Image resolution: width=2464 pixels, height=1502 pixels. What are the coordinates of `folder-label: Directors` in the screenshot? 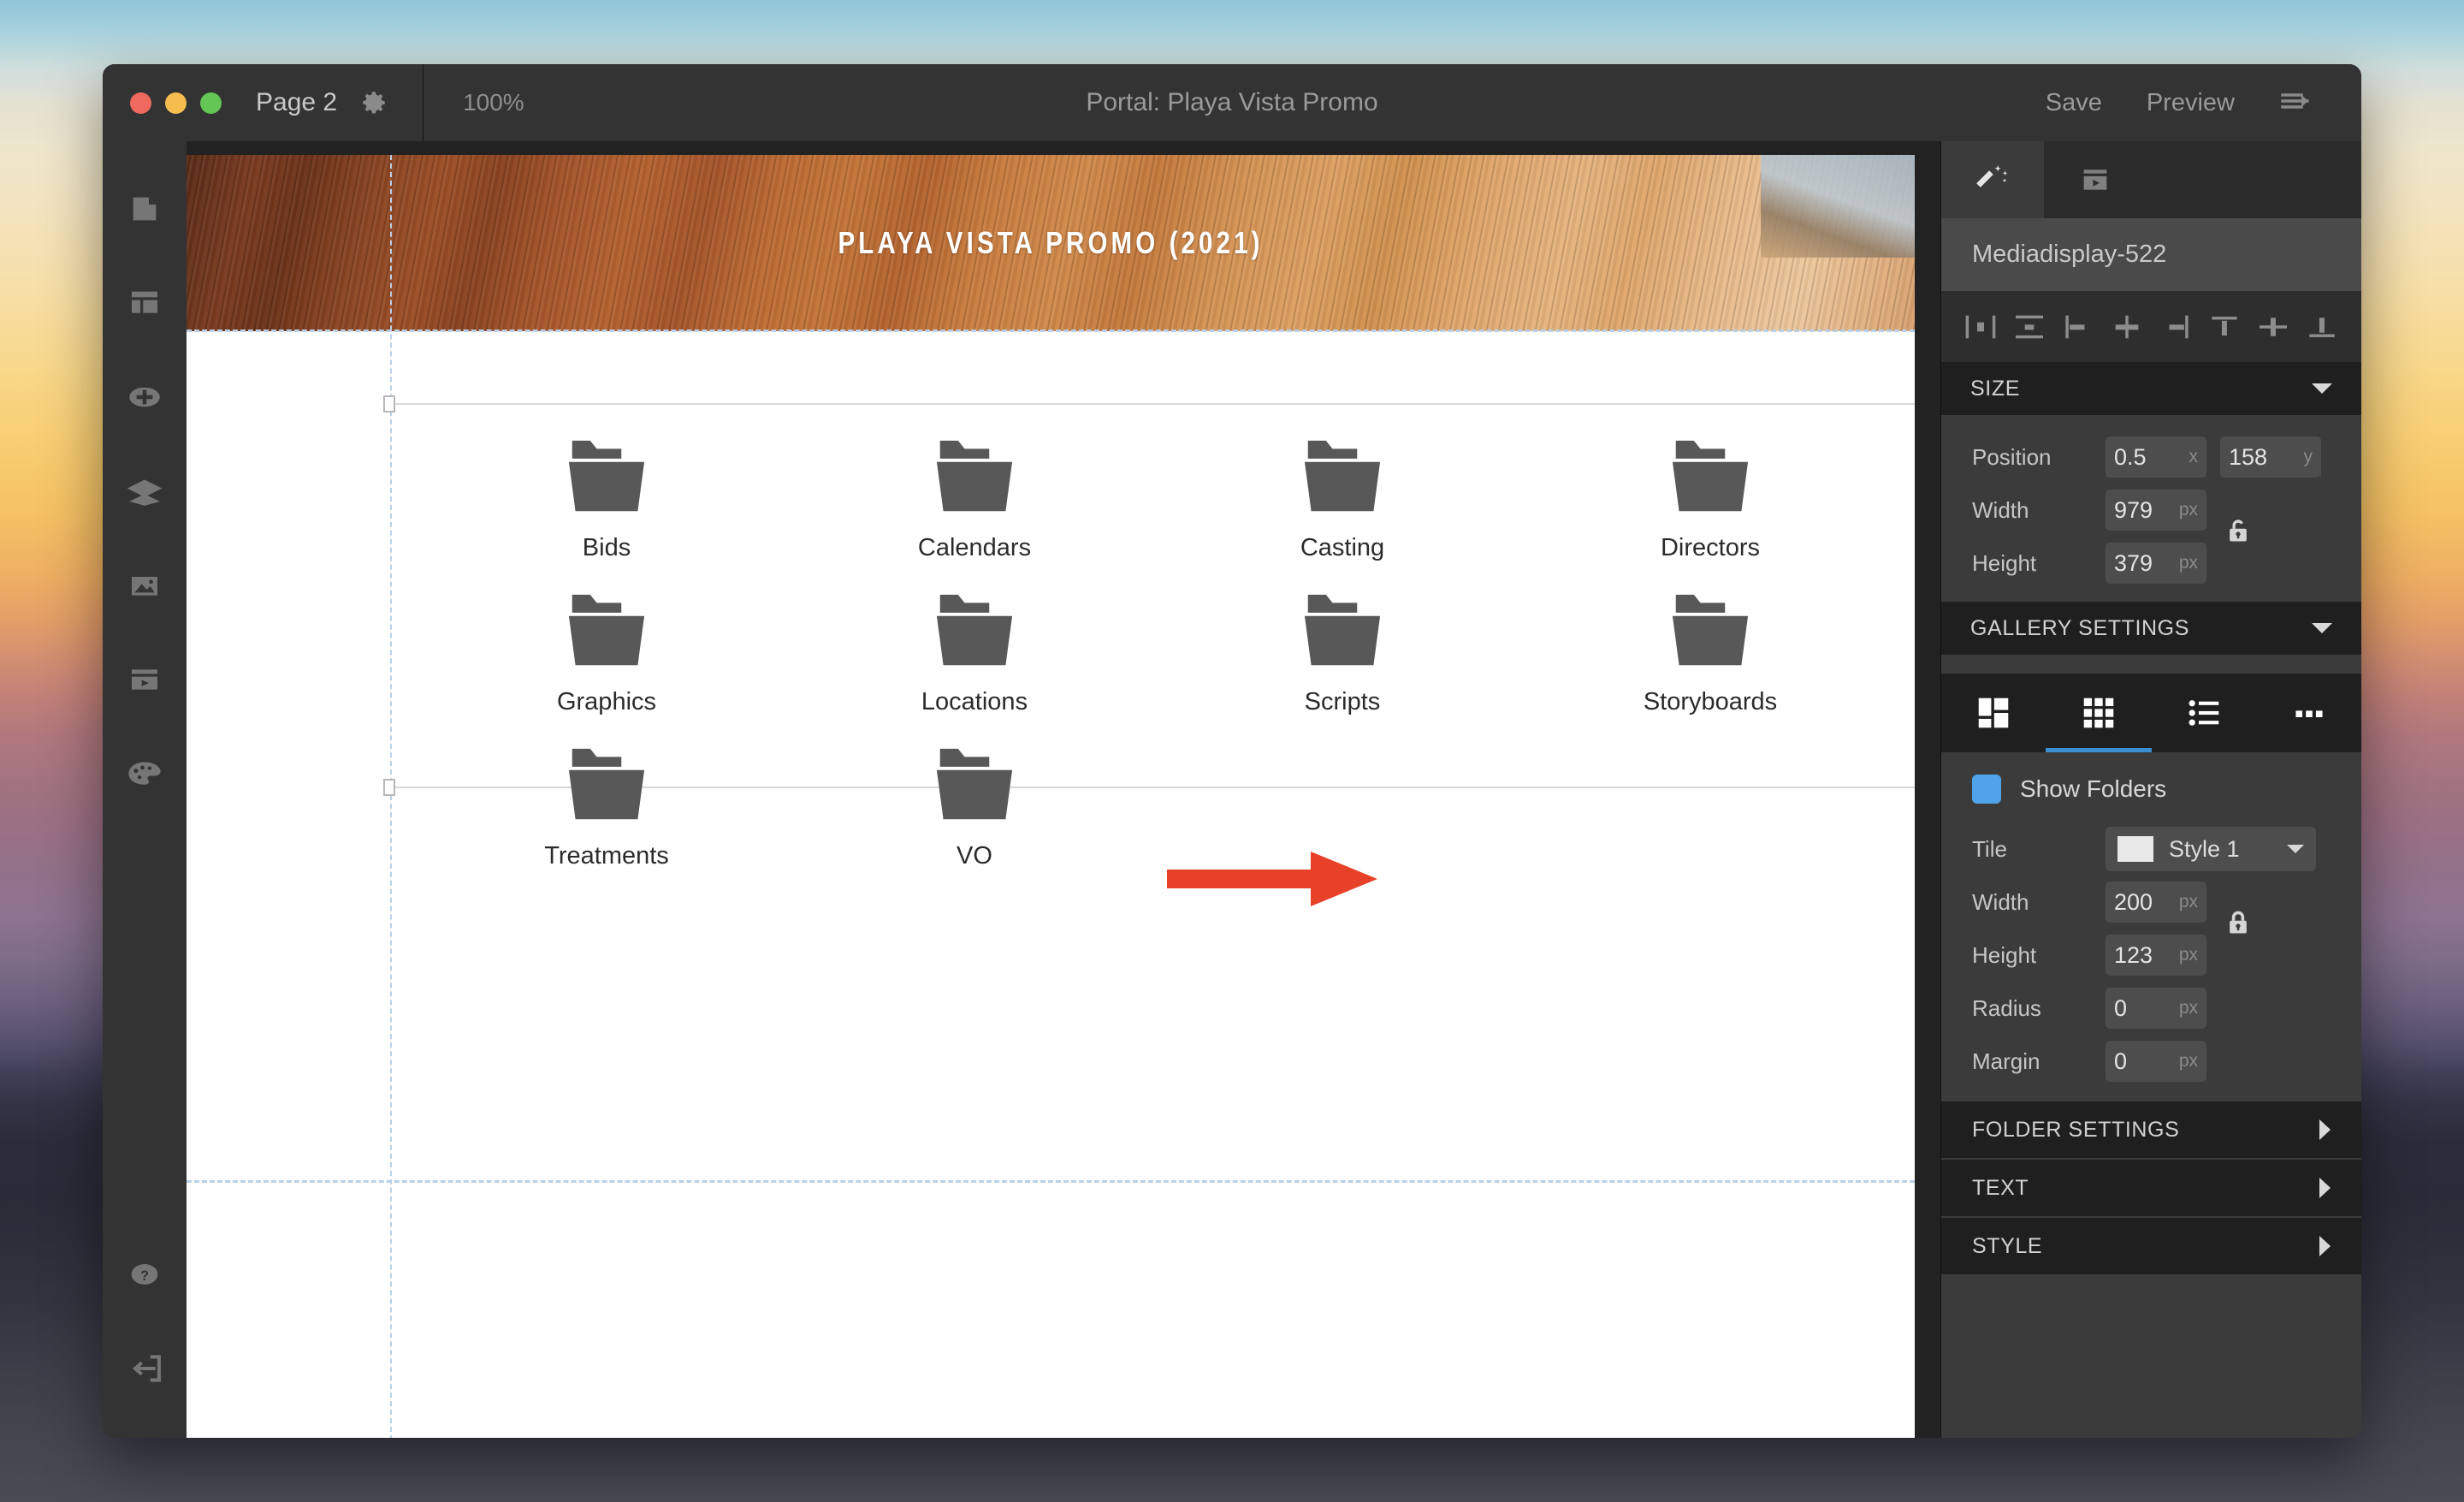 It's located at (1710, 547).